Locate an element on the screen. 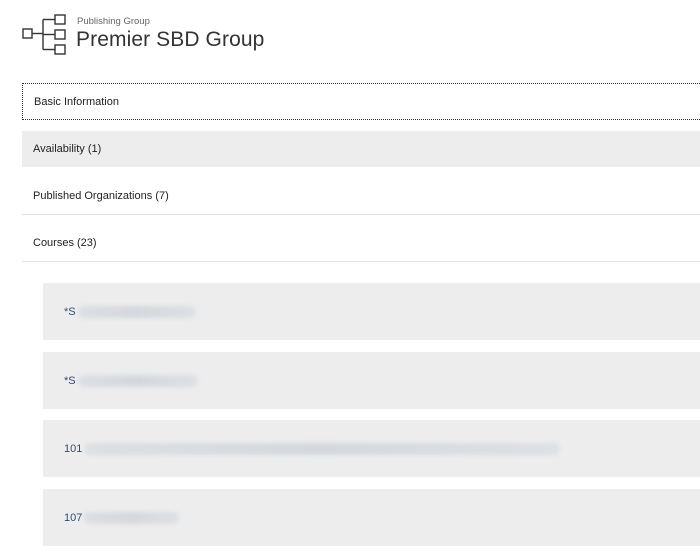  course-item: 101 is located at coordinates (371, 448).